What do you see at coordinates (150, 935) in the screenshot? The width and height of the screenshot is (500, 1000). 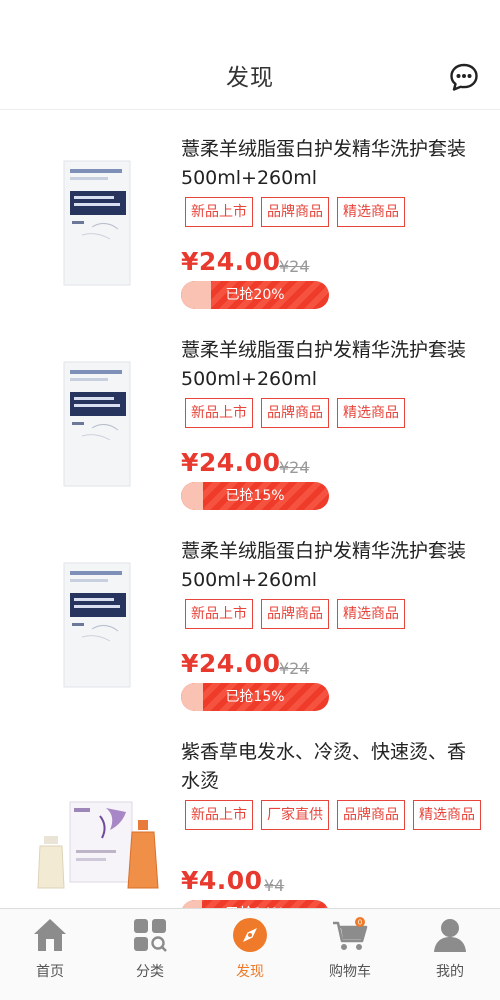 I see `category-icon` at bounding box center [150, 935].